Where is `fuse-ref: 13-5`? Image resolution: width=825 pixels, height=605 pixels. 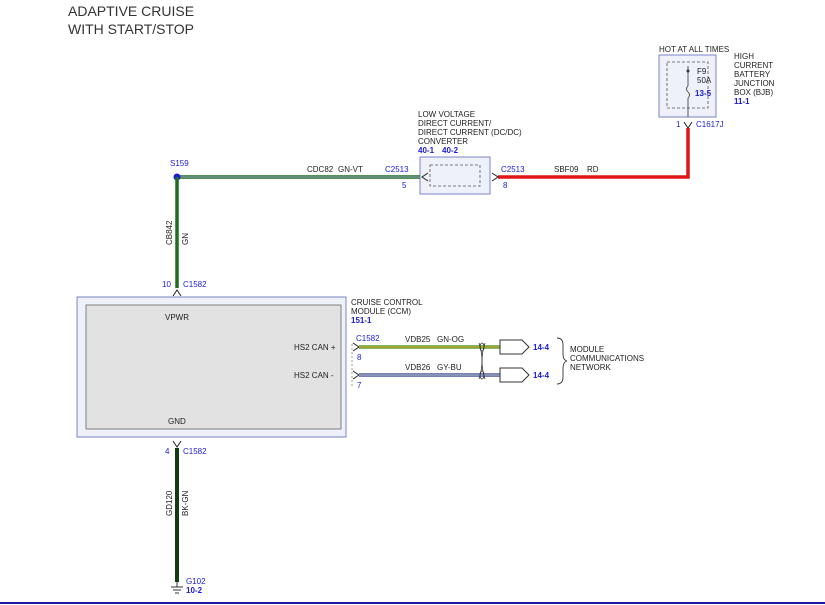
fuse-ref: 13-5 is located at coordinates (703, 93).